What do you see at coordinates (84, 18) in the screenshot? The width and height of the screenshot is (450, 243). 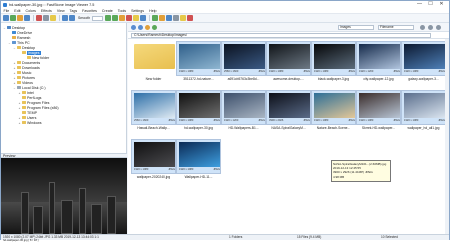 I see `smooth-label: Smooth` at bounding box center [84, 18].